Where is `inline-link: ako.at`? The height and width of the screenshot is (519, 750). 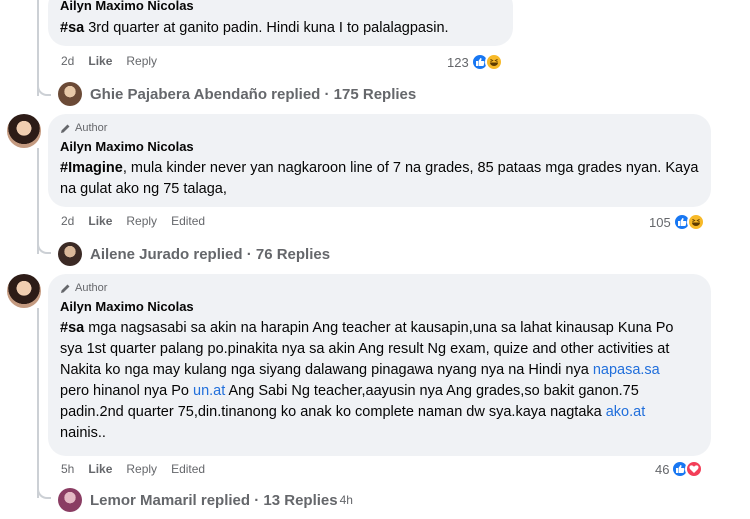
inline-link: ako.at is located at coordinates (626, 412).